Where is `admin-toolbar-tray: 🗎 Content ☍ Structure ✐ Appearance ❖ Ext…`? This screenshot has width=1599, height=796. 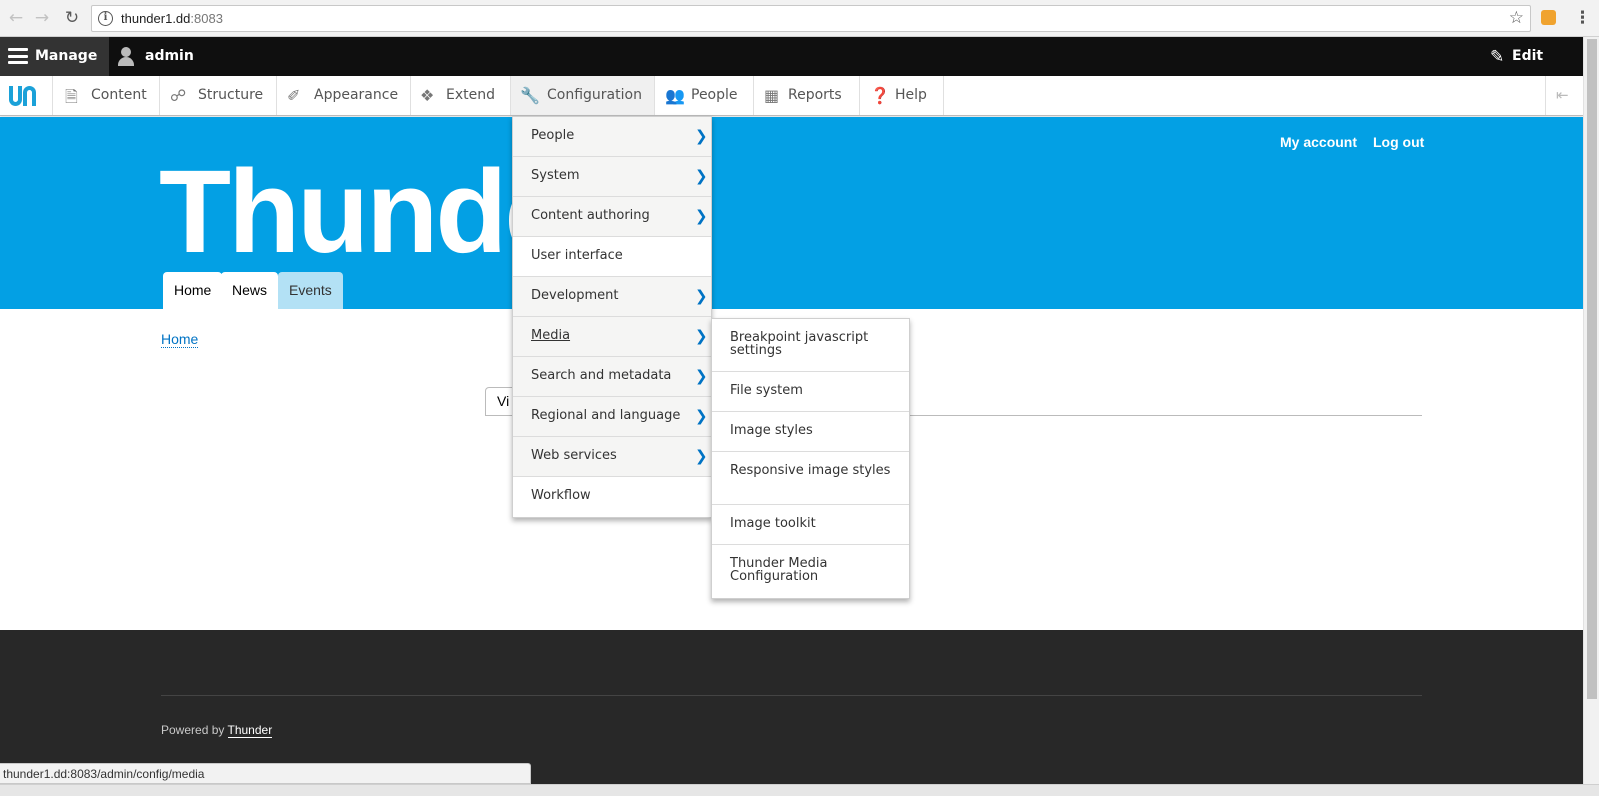 admin-toolbar-tray: 🗎 Content ☍ Structure ✐ Appearance ❖ Ext… is located at coordinates (791, 96).